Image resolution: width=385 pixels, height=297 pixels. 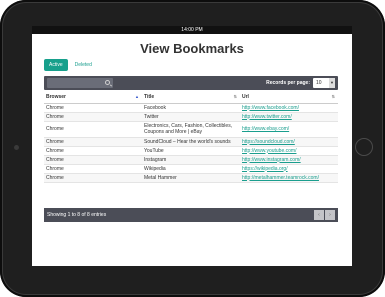 What do you see at coordinates (93, 98) in the screenshot?
I see `column-header-browser: Browser ▲` at bounding box center [93, 98].